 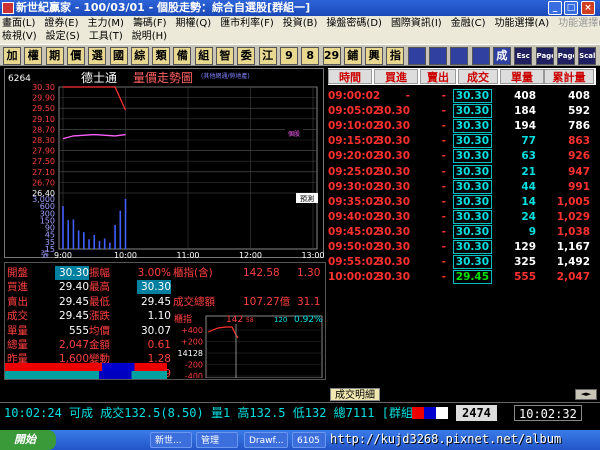 What do you see at coordinates (203, 56) in the screenshot?
I see `toolbar-button-9: 組` at bounding box center [203, 56].